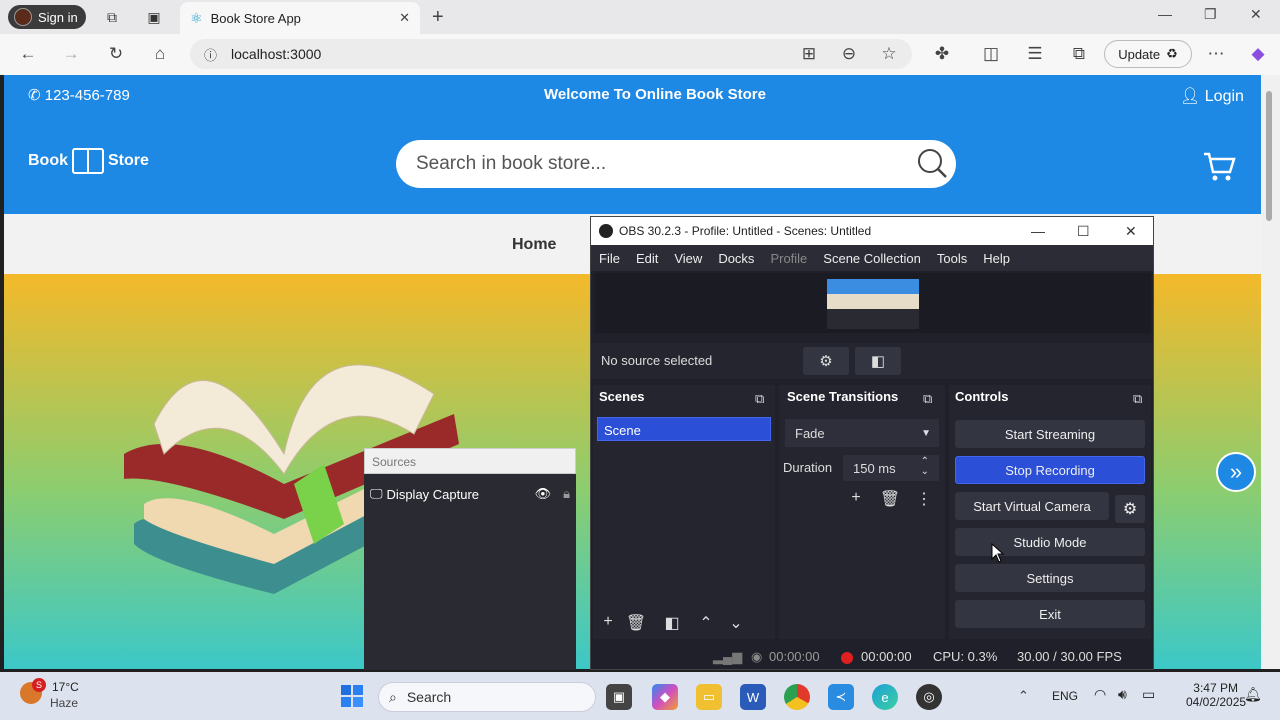  I want to click on transition-select: Fade ▼, so click(862, 433).